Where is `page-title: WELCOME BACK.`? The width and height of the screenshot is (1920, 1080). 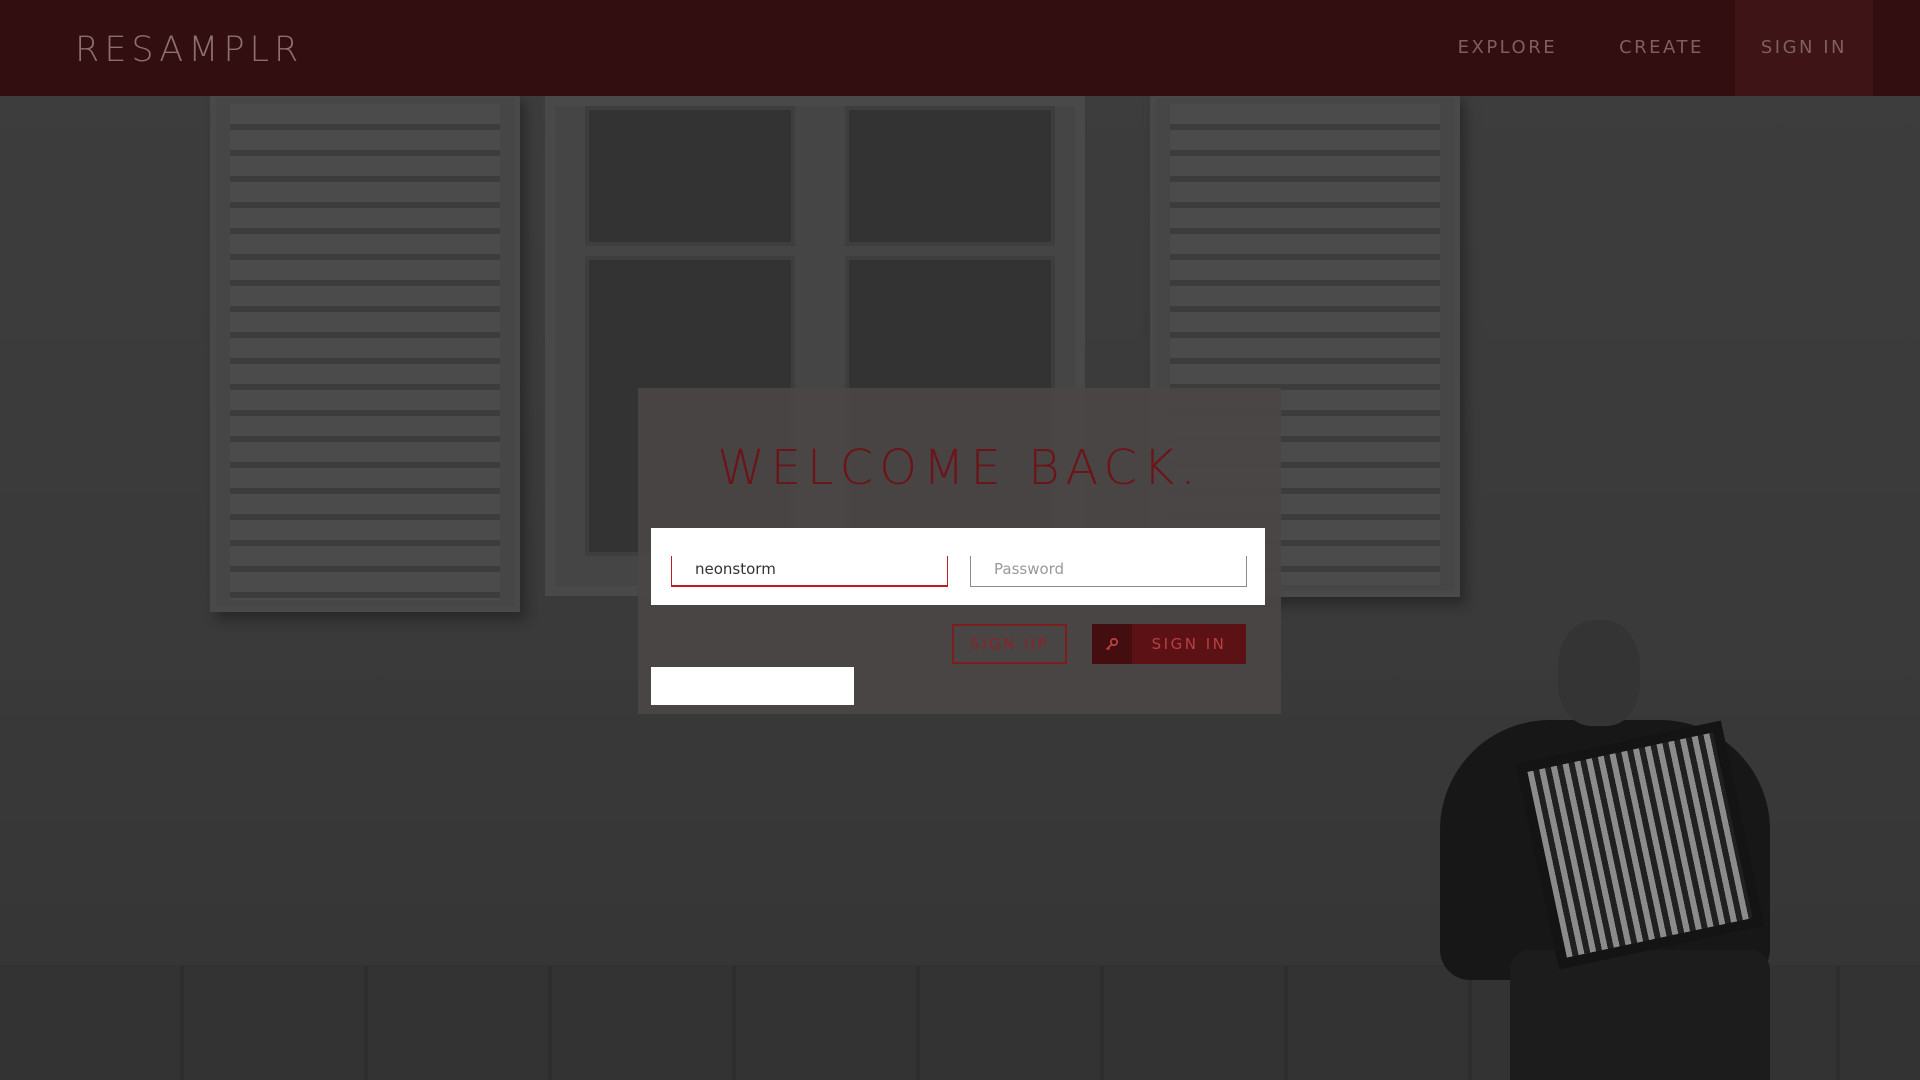 page-title: WELCOME BACK. is located at coordinates (959, 468).